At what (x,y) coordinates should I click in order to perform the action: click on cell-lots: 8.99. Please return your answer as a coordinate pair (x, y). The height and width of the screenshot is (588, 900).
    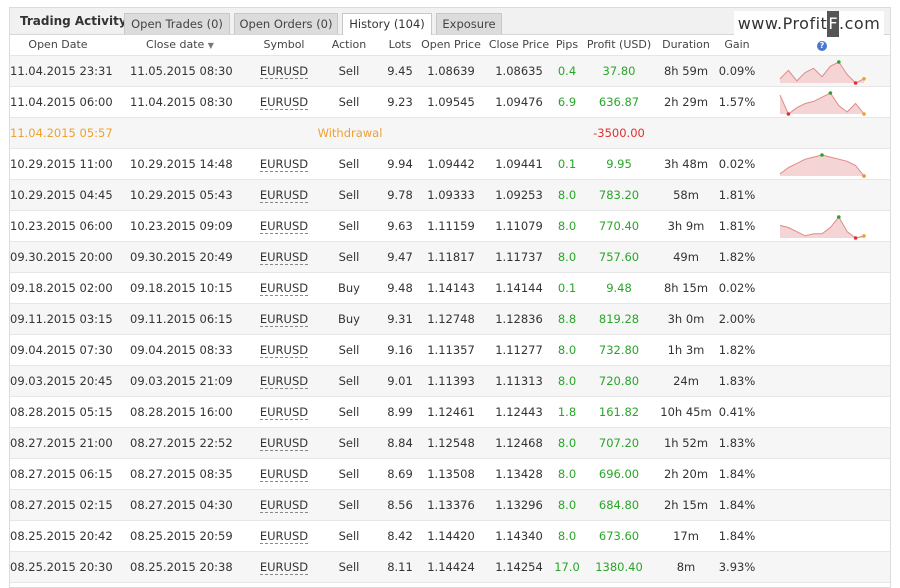
    Looking at the image, I should click on (400, 412).